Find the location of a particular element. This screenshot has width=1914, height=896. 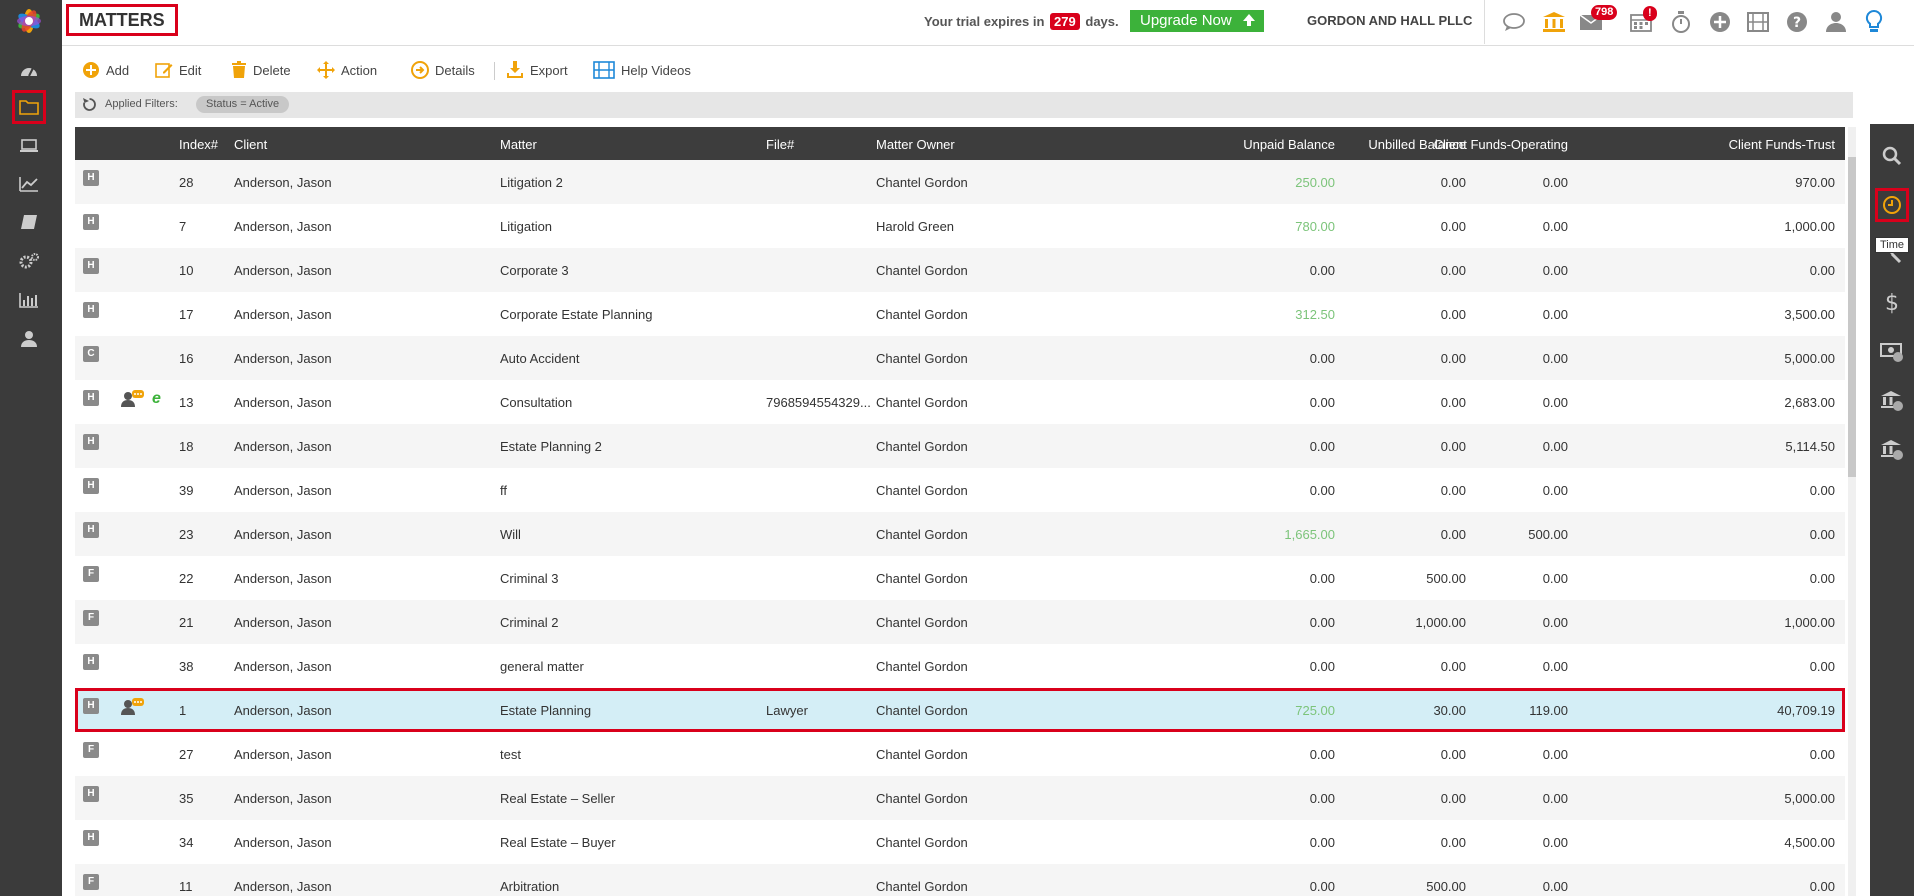

help-button: ? is located at coordinates (1797, 22).